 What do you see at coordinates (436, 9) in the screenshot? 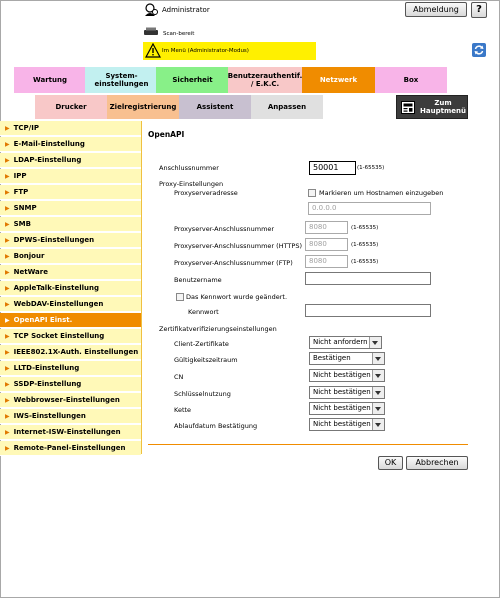
I see `logout-button: Abmeldung` at bounding box center [436, 9].